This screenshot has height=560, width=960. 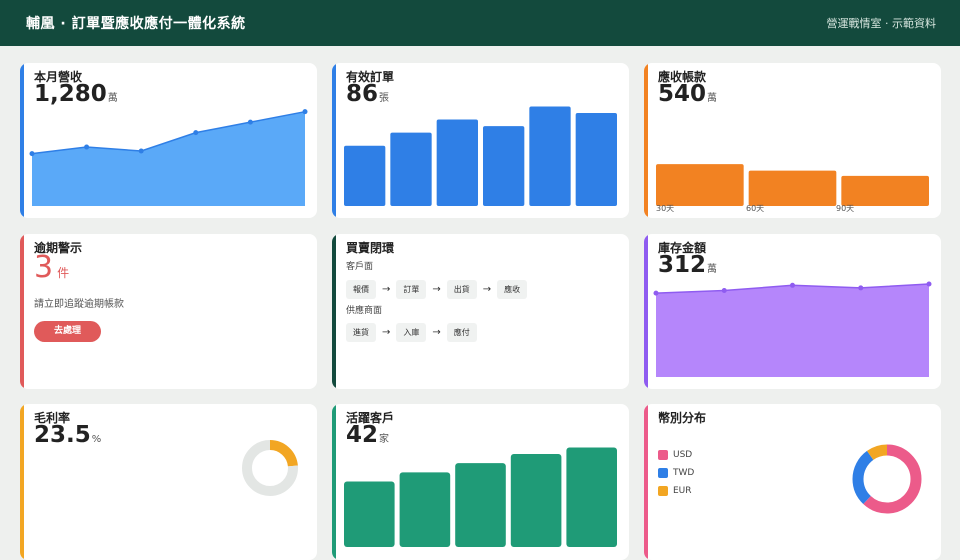 What do you see at coordinates (136, 24) in the screenshot?
I see `app-title: 輔凰 · 訂單暨應收應付一體化系統` at bounding box center [136, 24].